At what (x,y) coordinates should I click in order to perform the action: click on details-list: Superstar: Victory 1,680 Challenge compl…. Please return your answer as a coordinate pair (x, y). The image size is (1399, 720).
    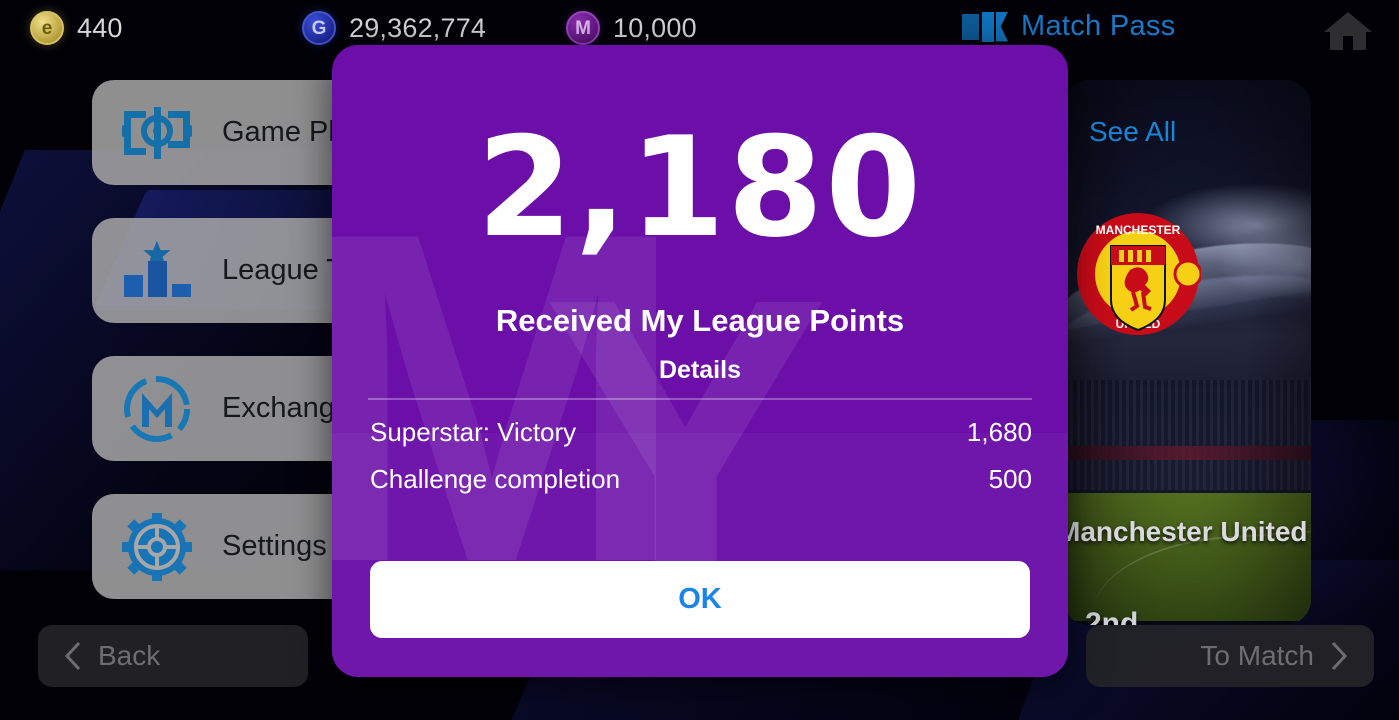
    Looking at the image, I should click on (701, 456).